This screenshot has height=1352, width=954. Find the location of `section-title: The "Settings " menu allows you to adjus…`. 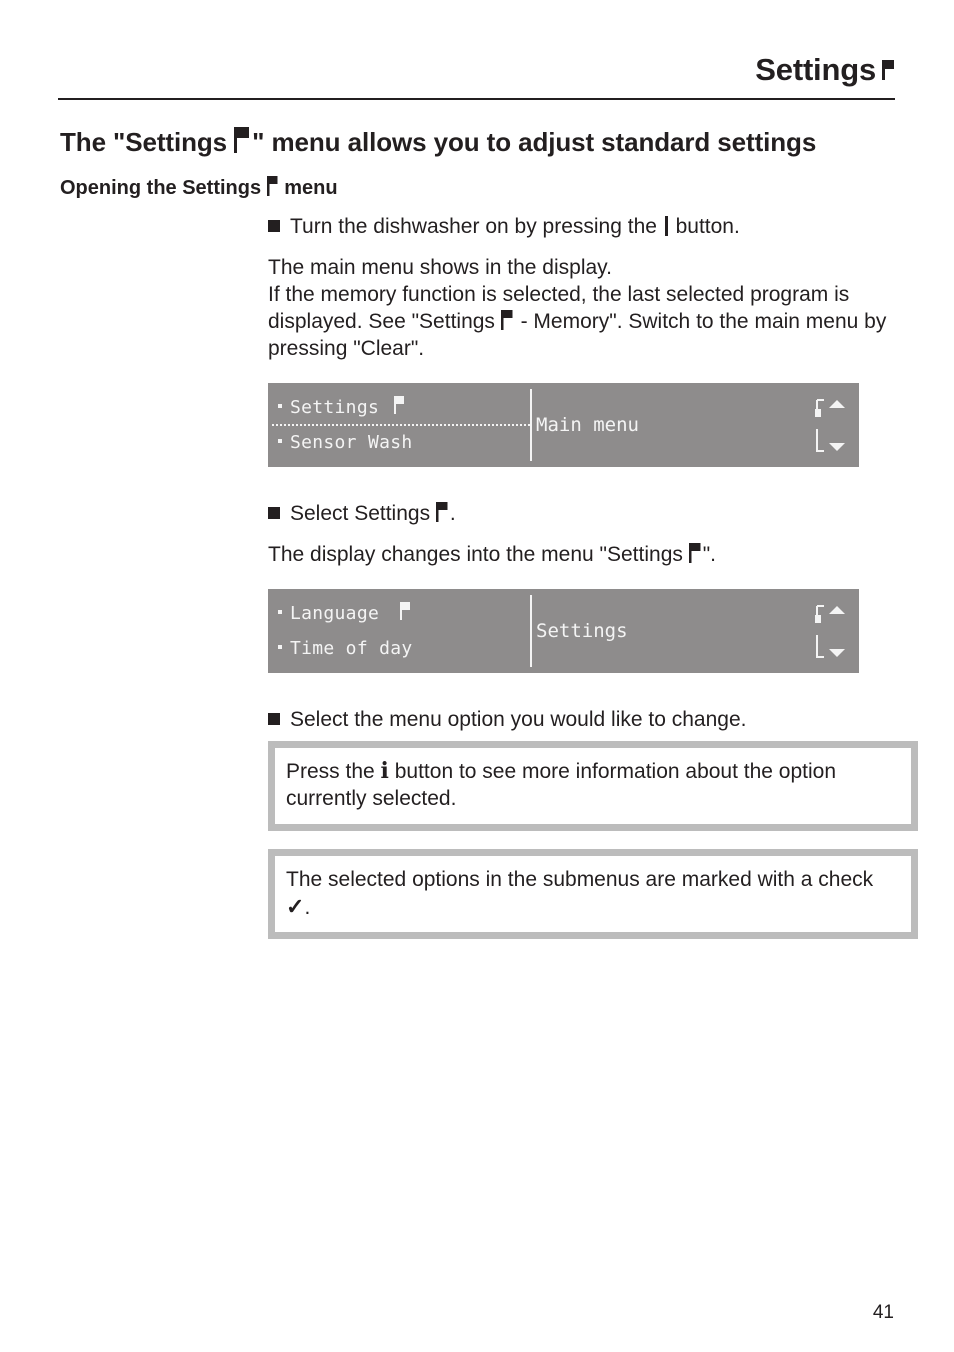

section-title: The "Settings " menu allows you to adjus… is located at coordinates (438, 141).